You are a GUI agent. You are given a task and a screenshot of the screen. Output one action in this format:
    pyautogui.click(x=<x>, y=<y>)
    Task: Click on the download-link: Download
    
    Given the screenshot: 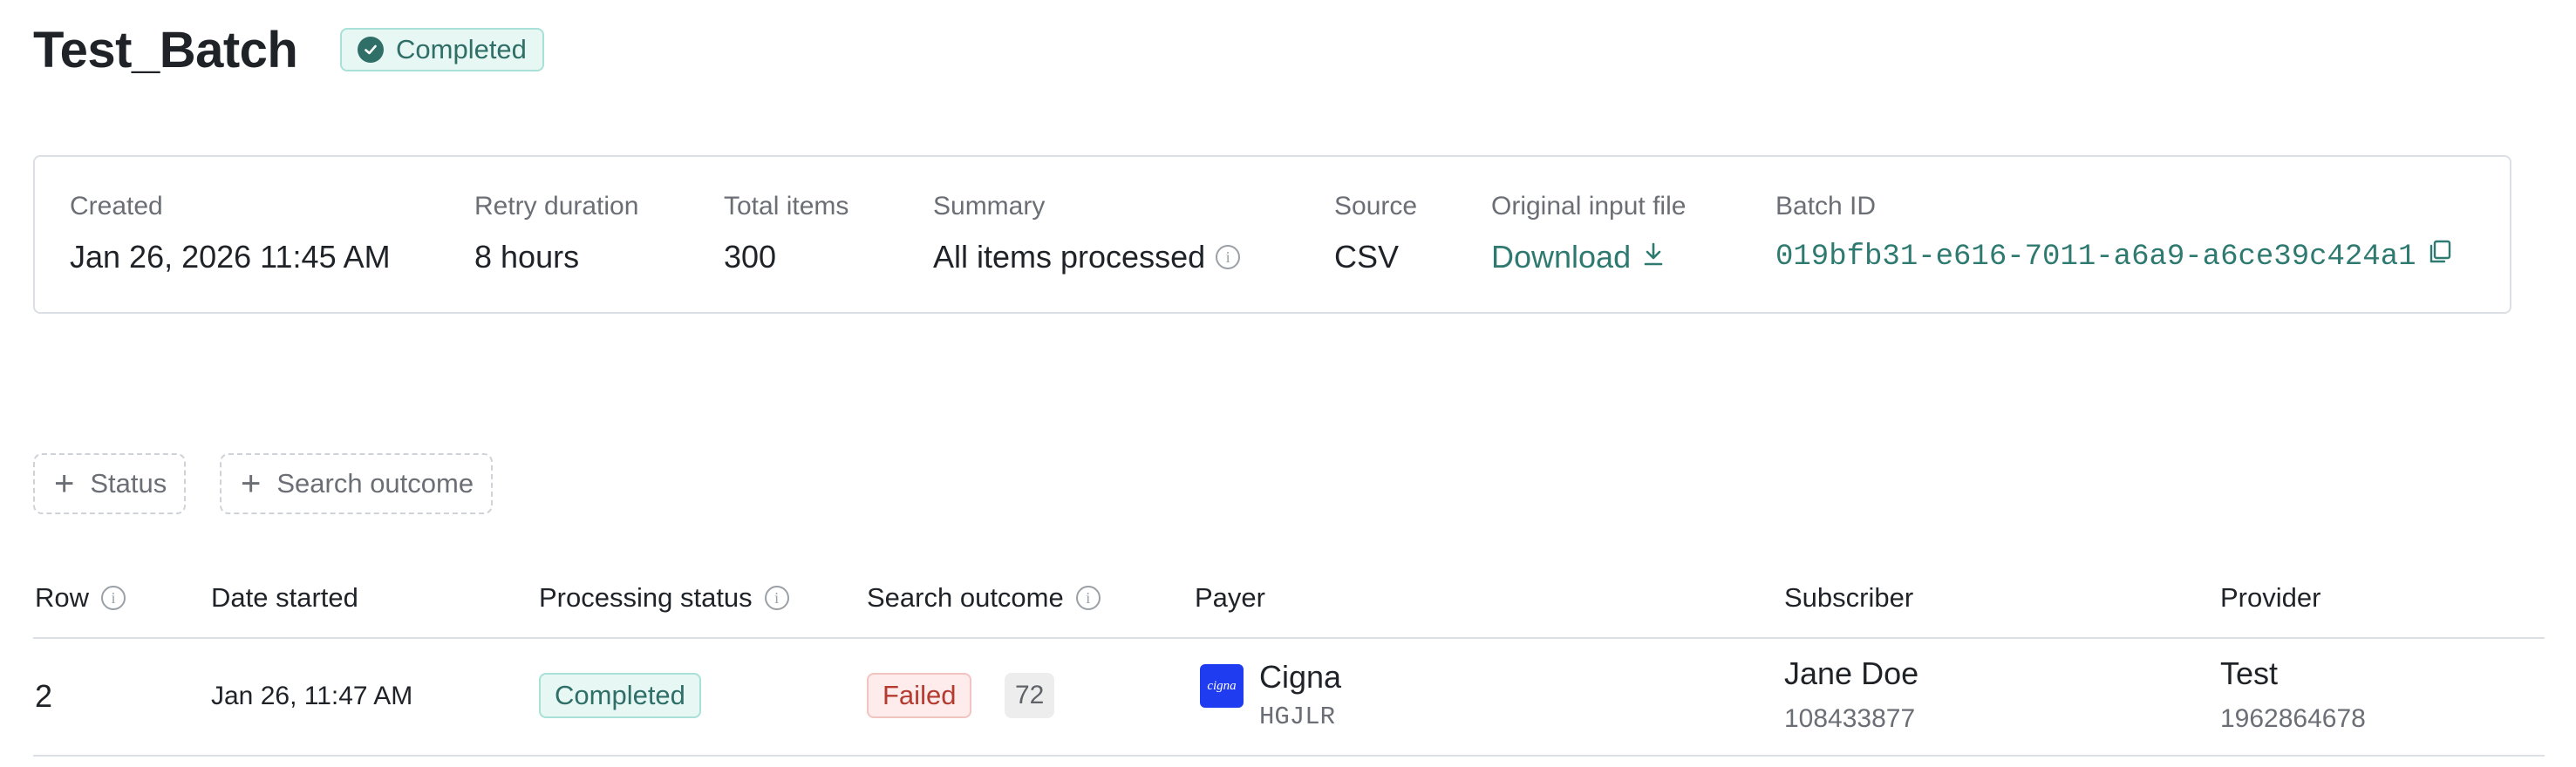 What is the action you would take?
    pyautogui.click(x=1579, y=257)
    